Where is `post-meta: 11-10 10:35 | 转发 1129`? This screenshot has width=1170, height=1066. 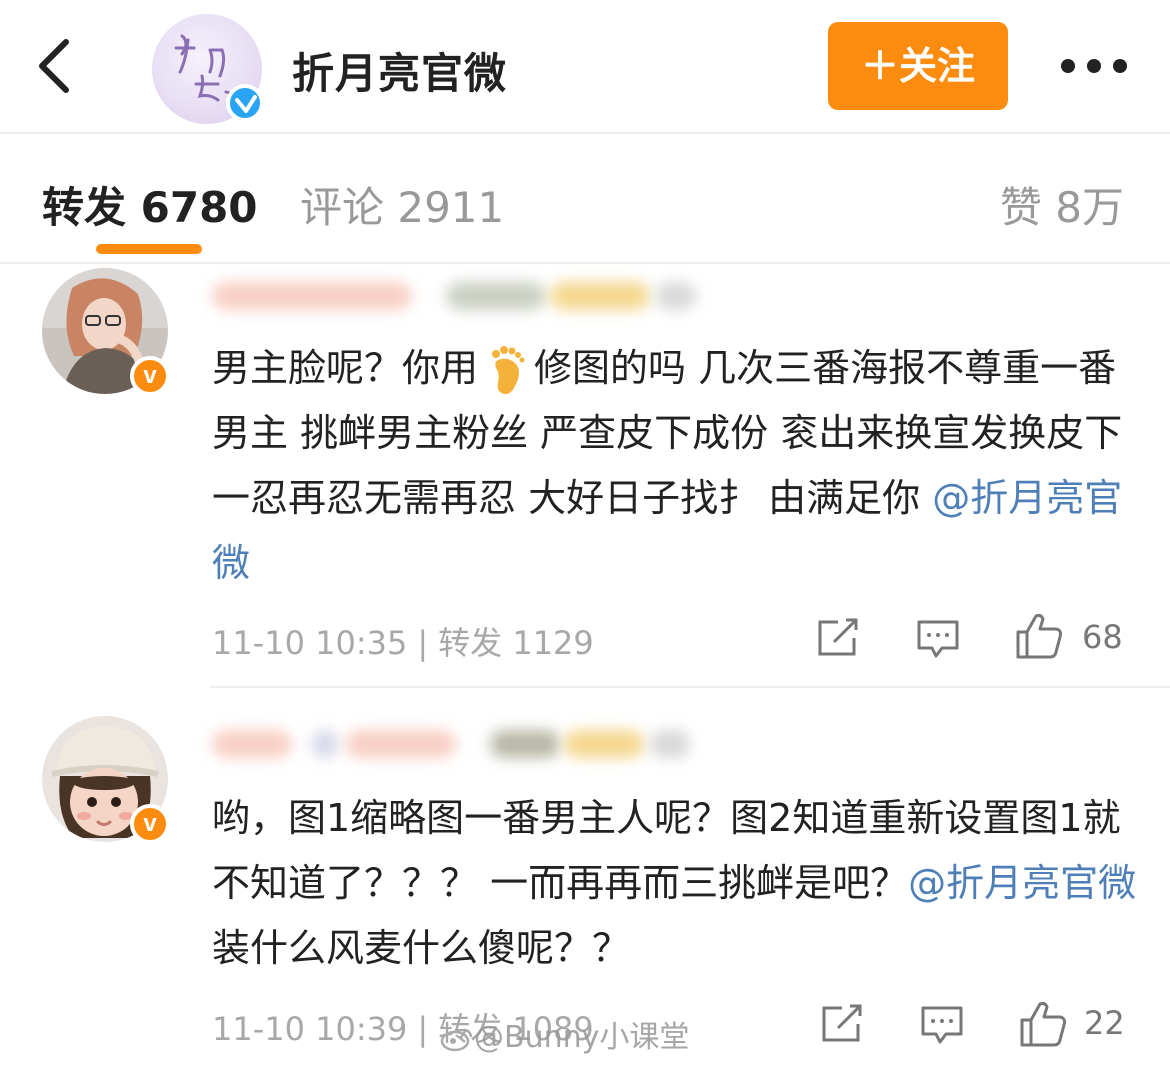 post-meta: 11-10 10:35 | 转发 1129 is located at coordinates (403, 643).